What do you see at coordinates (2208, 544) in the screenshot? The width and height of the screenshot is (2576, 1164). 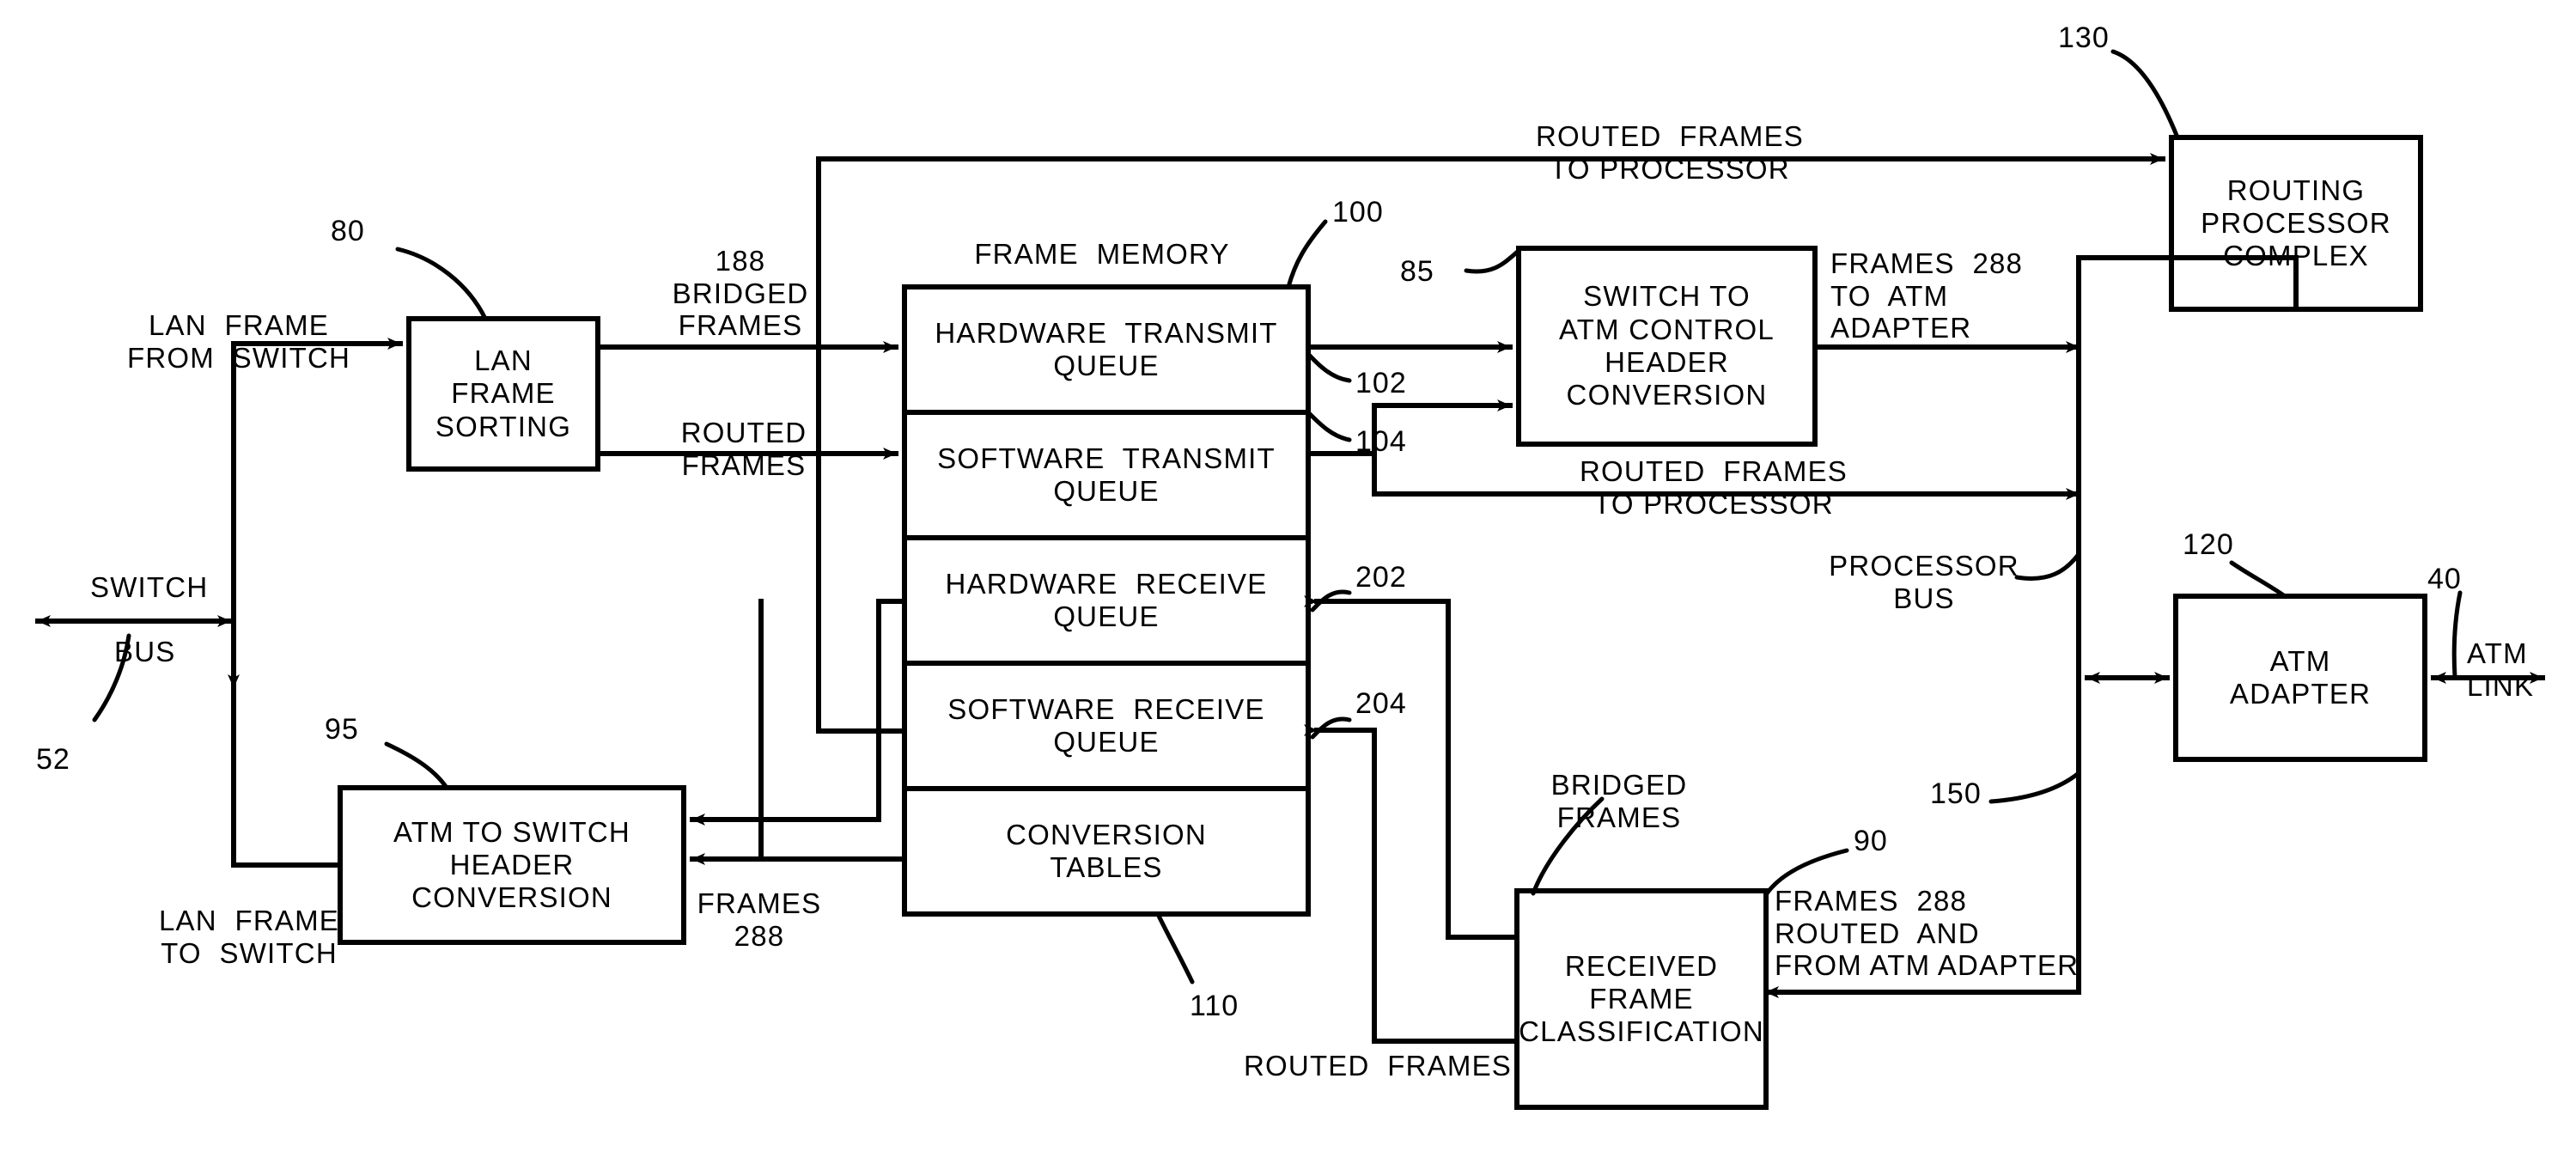 I see `ref-120: 120` at bounding box center [2208, 544].